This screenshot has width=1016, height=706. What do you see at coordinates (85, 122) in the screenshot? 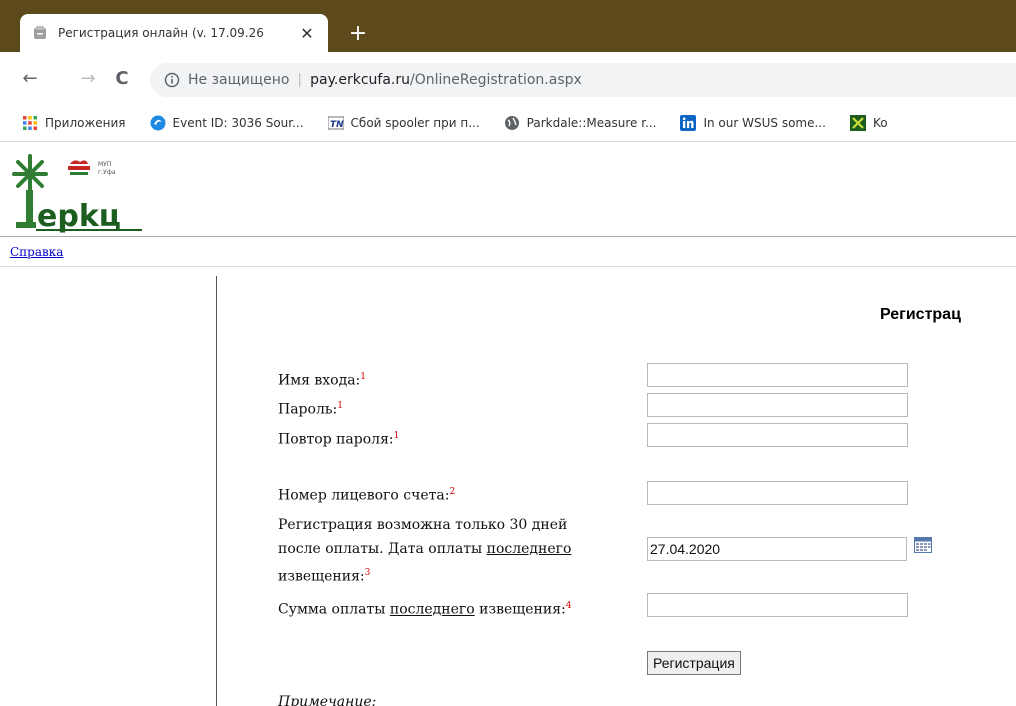
I see `bookmark-label: Приложения` at bounding box center [85, 122].